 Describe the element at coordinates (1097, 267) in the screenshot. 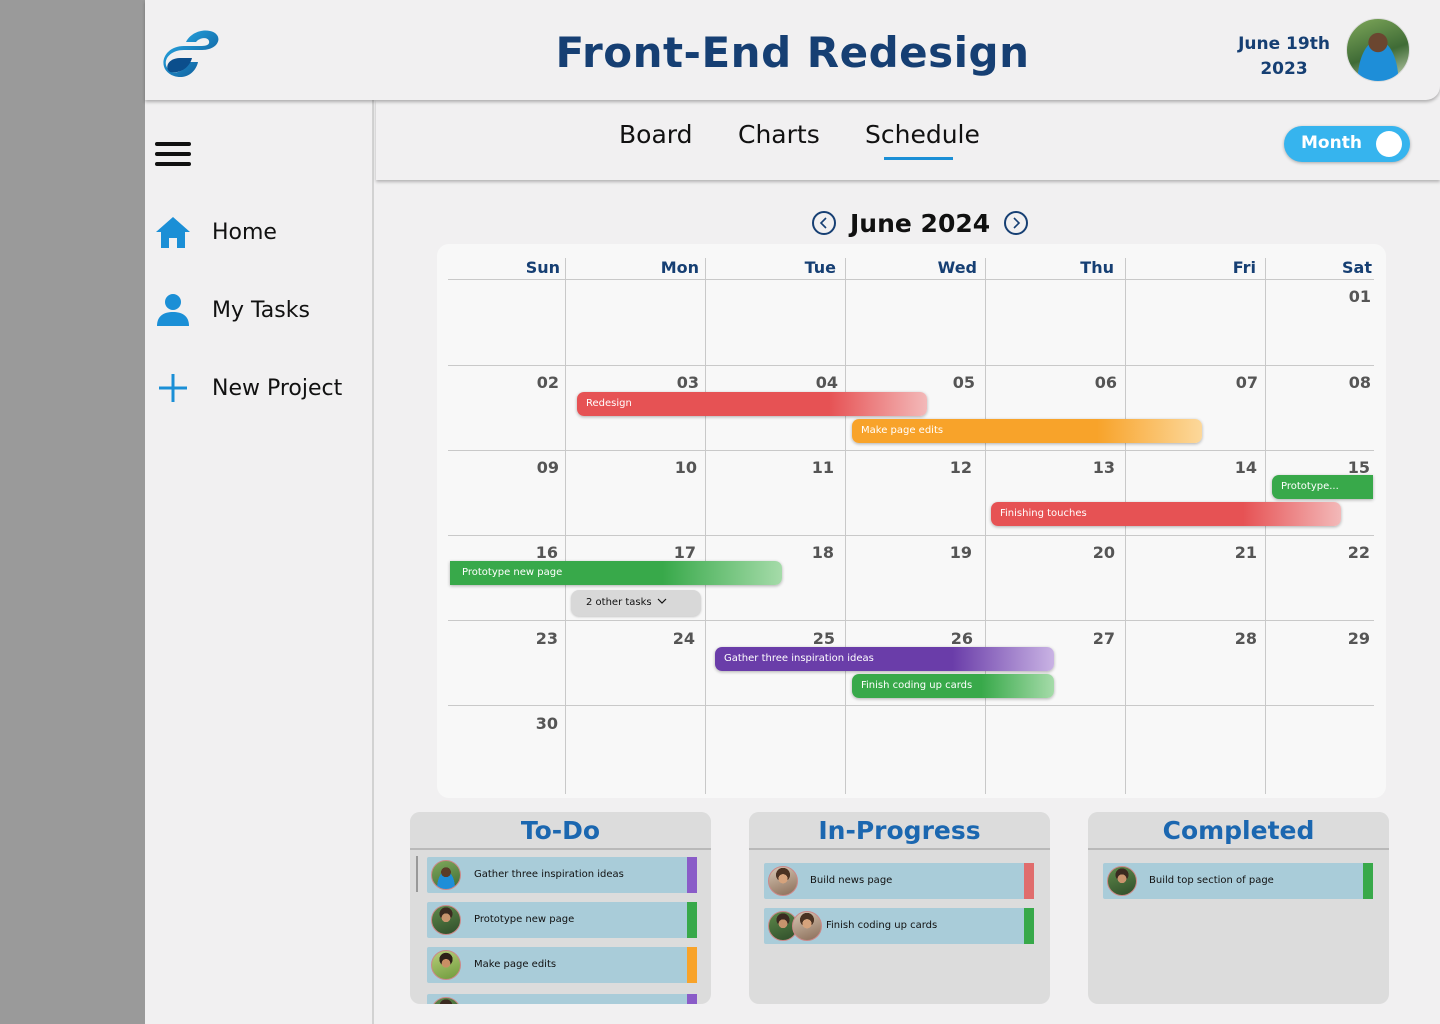

I see `weekday-thu: Thu` at that location.